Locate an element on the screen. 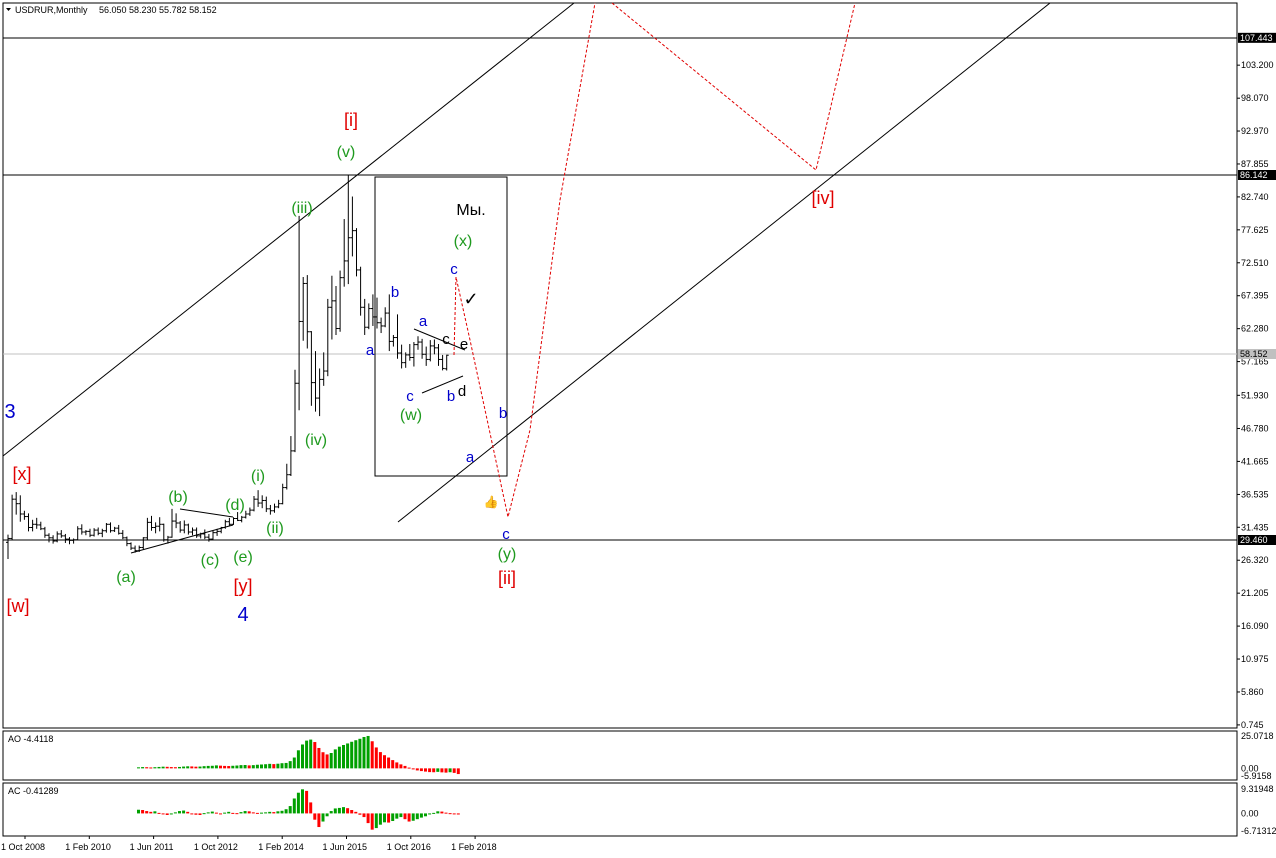 The image size is (1276, 858). level-tag-label: 58.152 is located at coordinates (1254, 354).